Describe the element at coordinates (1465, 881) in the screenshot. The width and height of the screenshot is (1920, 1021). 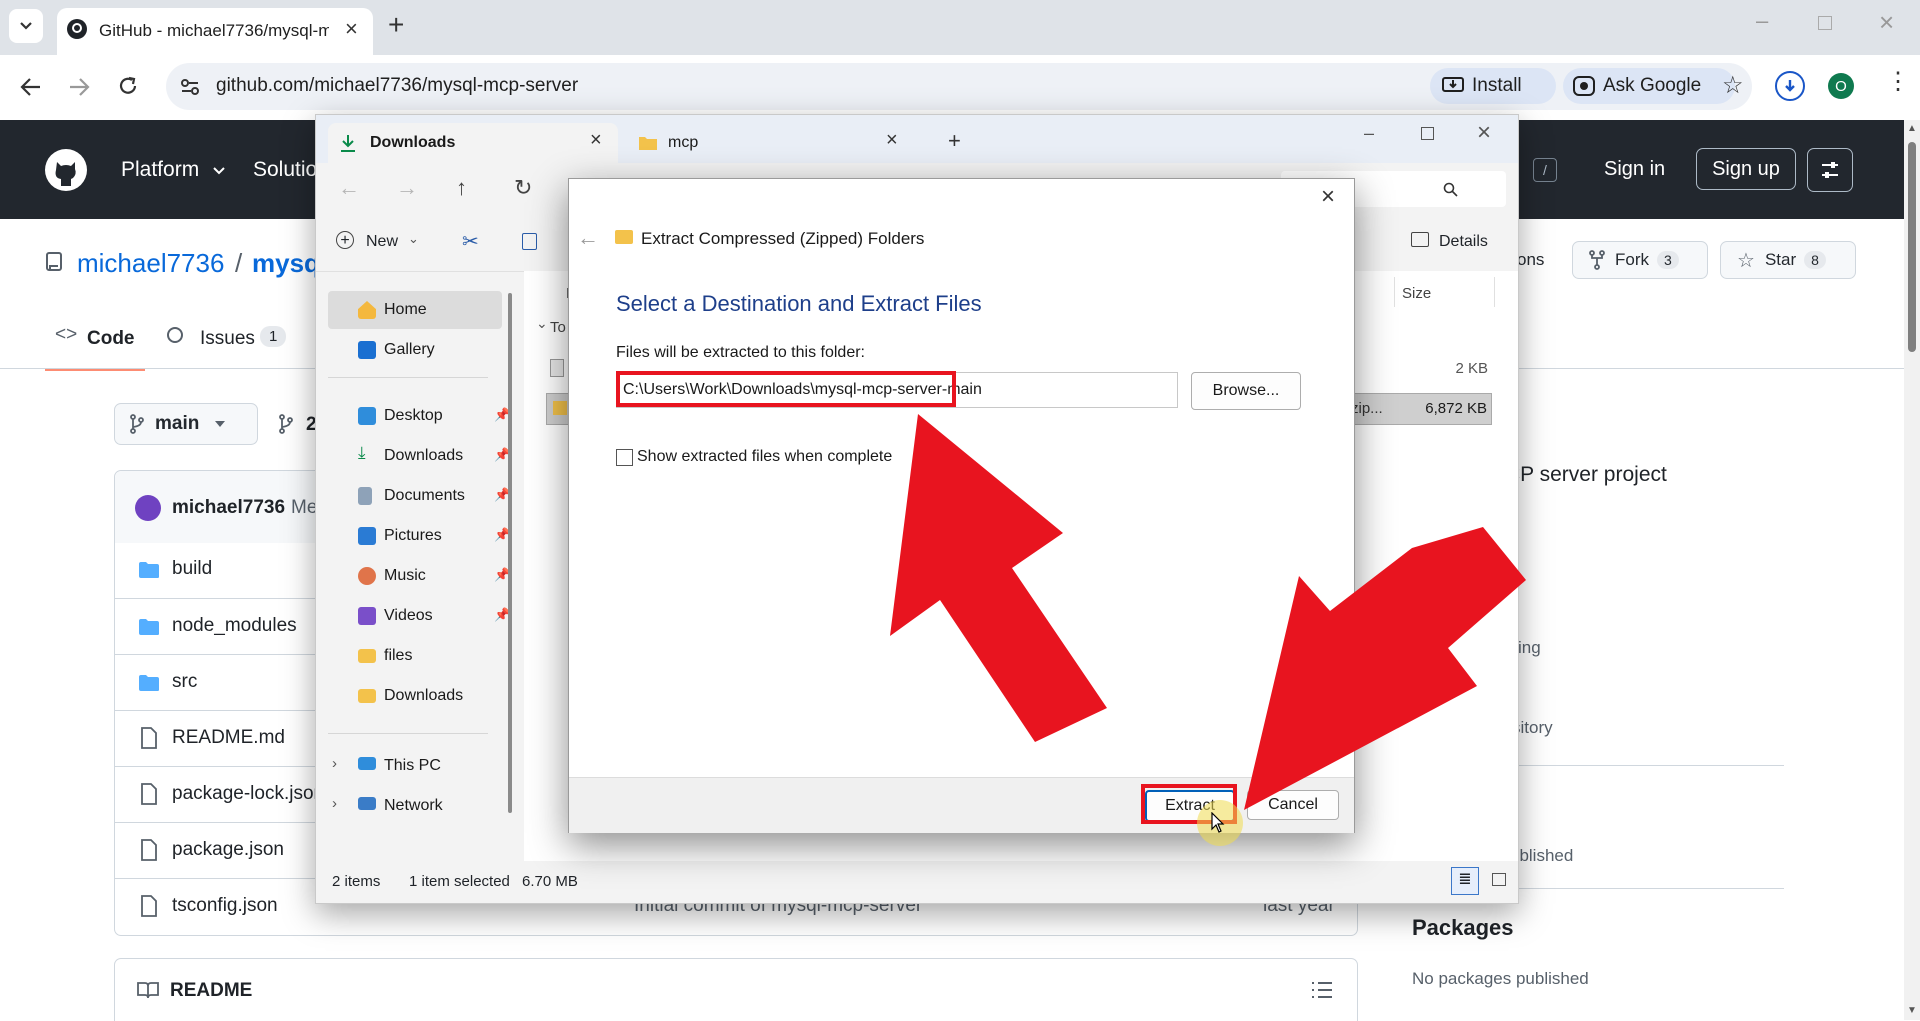
I see `details-view-icon: ≣` at that location.